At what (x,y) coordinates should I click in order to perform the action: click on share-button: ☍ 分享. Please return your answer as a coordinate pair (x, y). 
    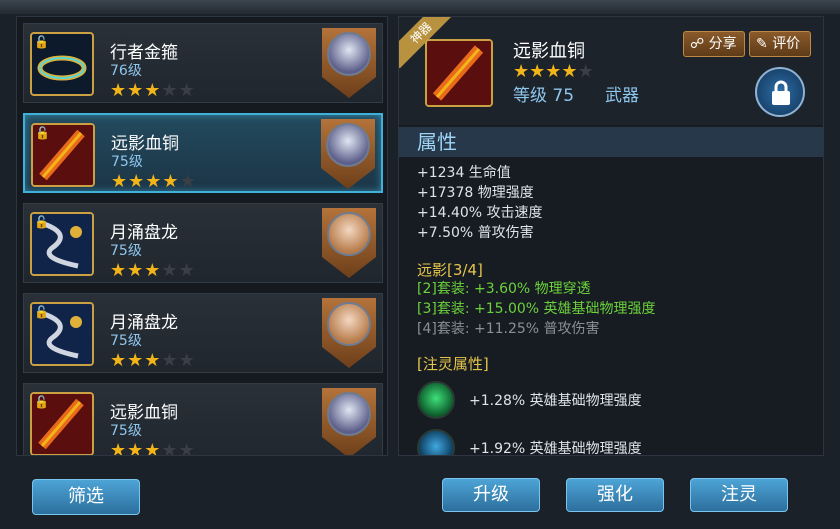
    Looking at the image, I should click on (714, 44).